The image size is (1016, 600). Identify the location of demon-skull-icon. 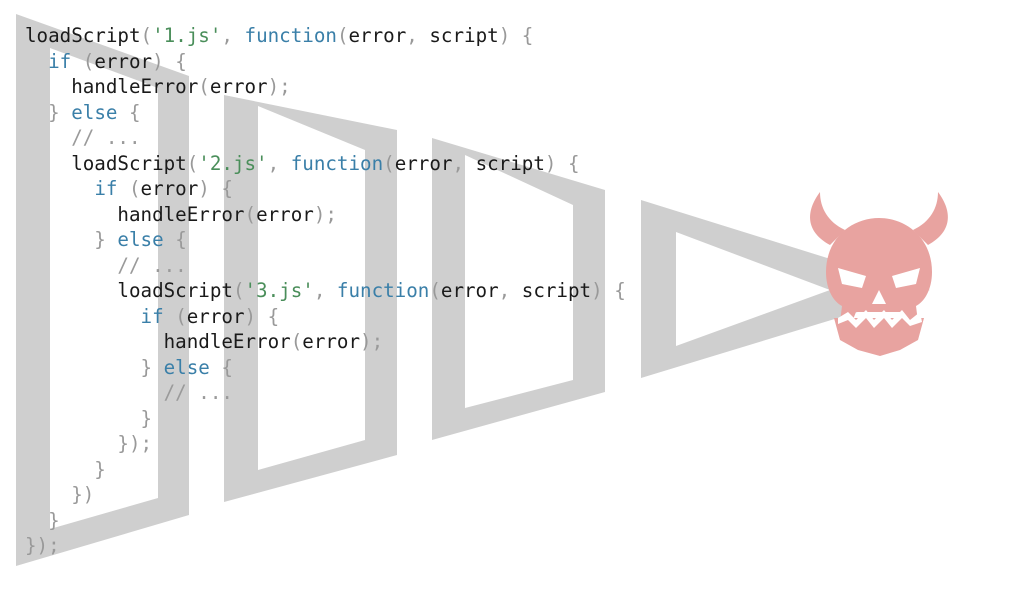
(879, 274).